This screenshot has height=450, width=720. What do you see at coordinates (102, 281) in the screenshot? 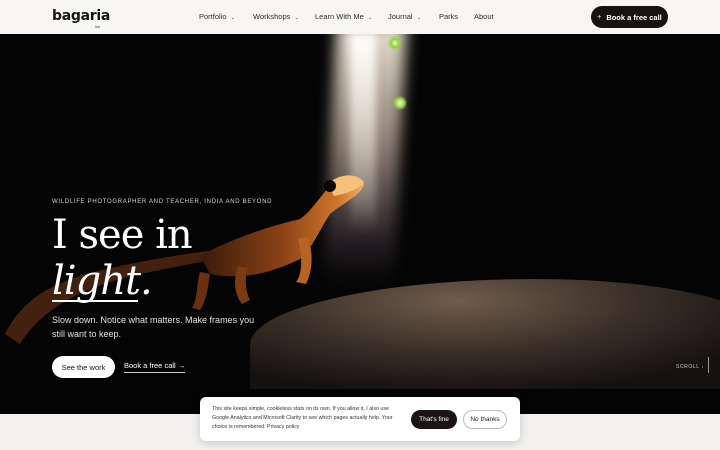
I see `headline-line-2: light.` at bounding box center [102, 281].